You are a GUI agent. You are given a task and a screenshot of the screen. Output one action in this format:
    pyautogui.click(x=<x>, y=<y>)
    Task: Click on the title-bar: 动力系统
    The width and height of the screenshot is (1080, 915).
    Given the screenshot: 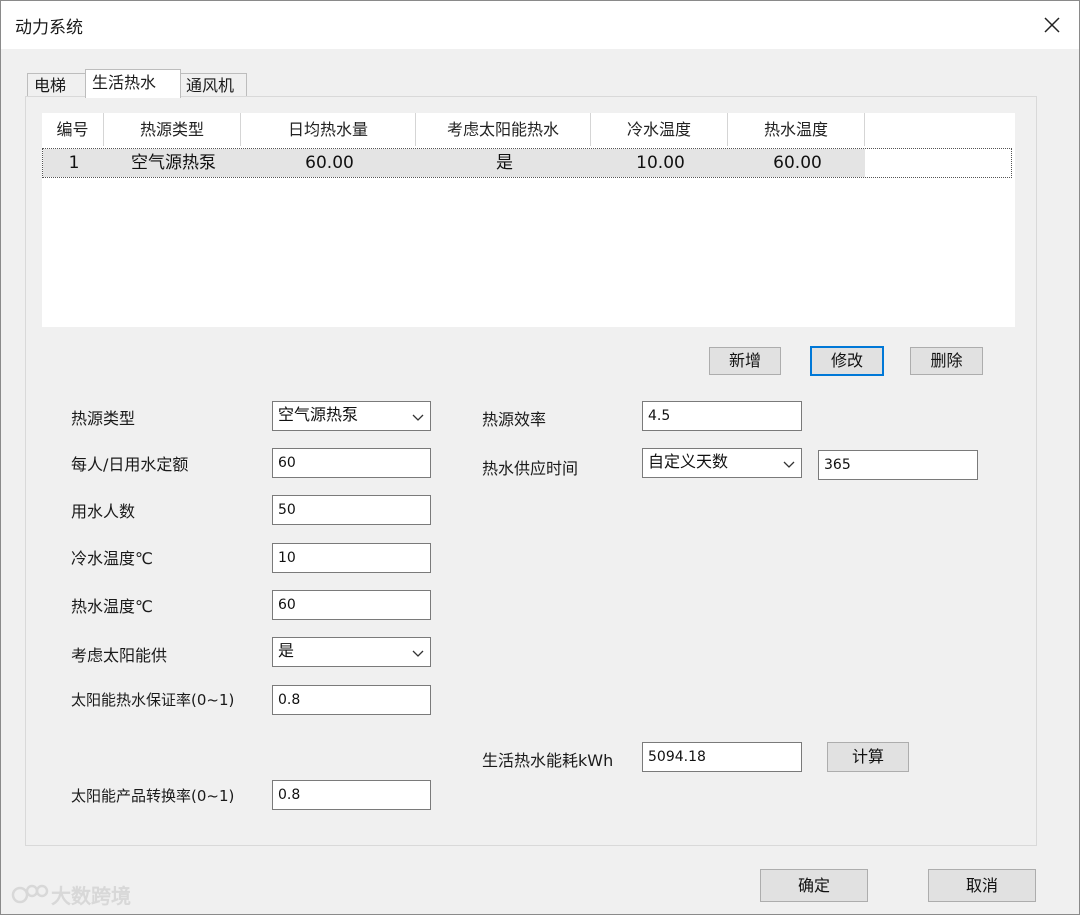 What is the action you would take?
    pyautogui.click(x=540, y=25)
    